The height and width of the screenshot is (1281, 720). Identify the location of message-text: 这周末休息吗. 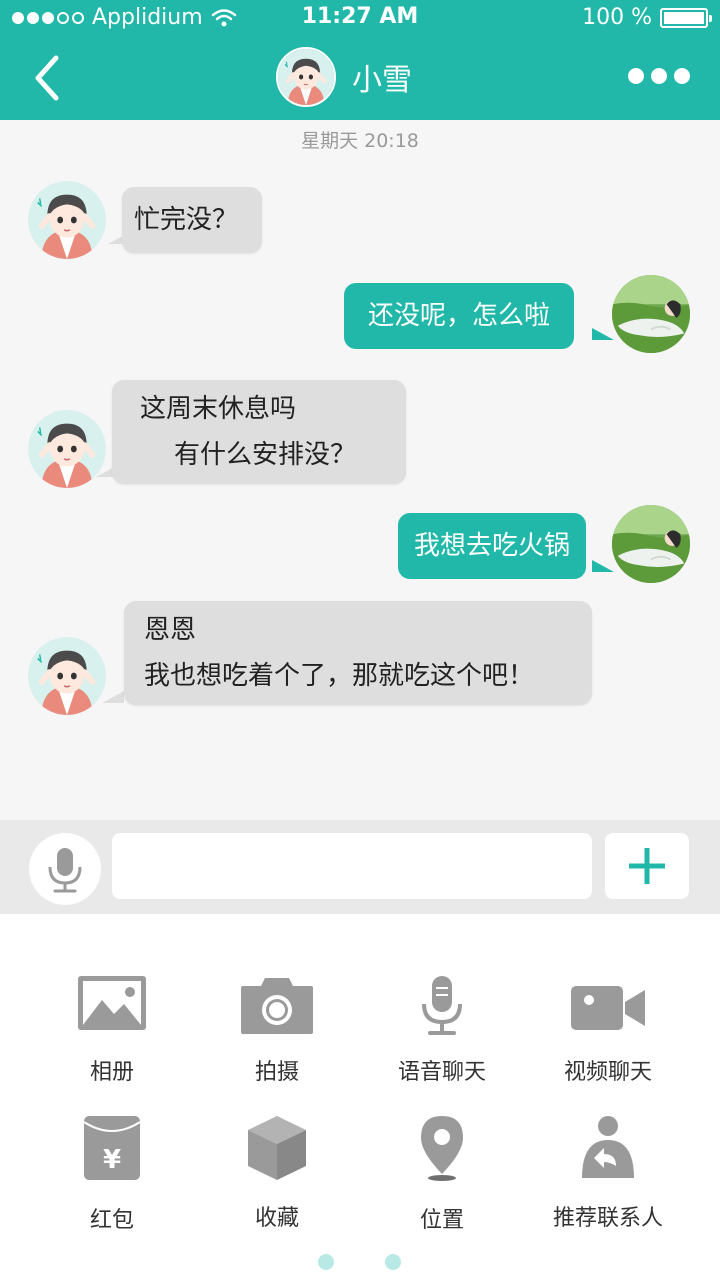
(218, 409).